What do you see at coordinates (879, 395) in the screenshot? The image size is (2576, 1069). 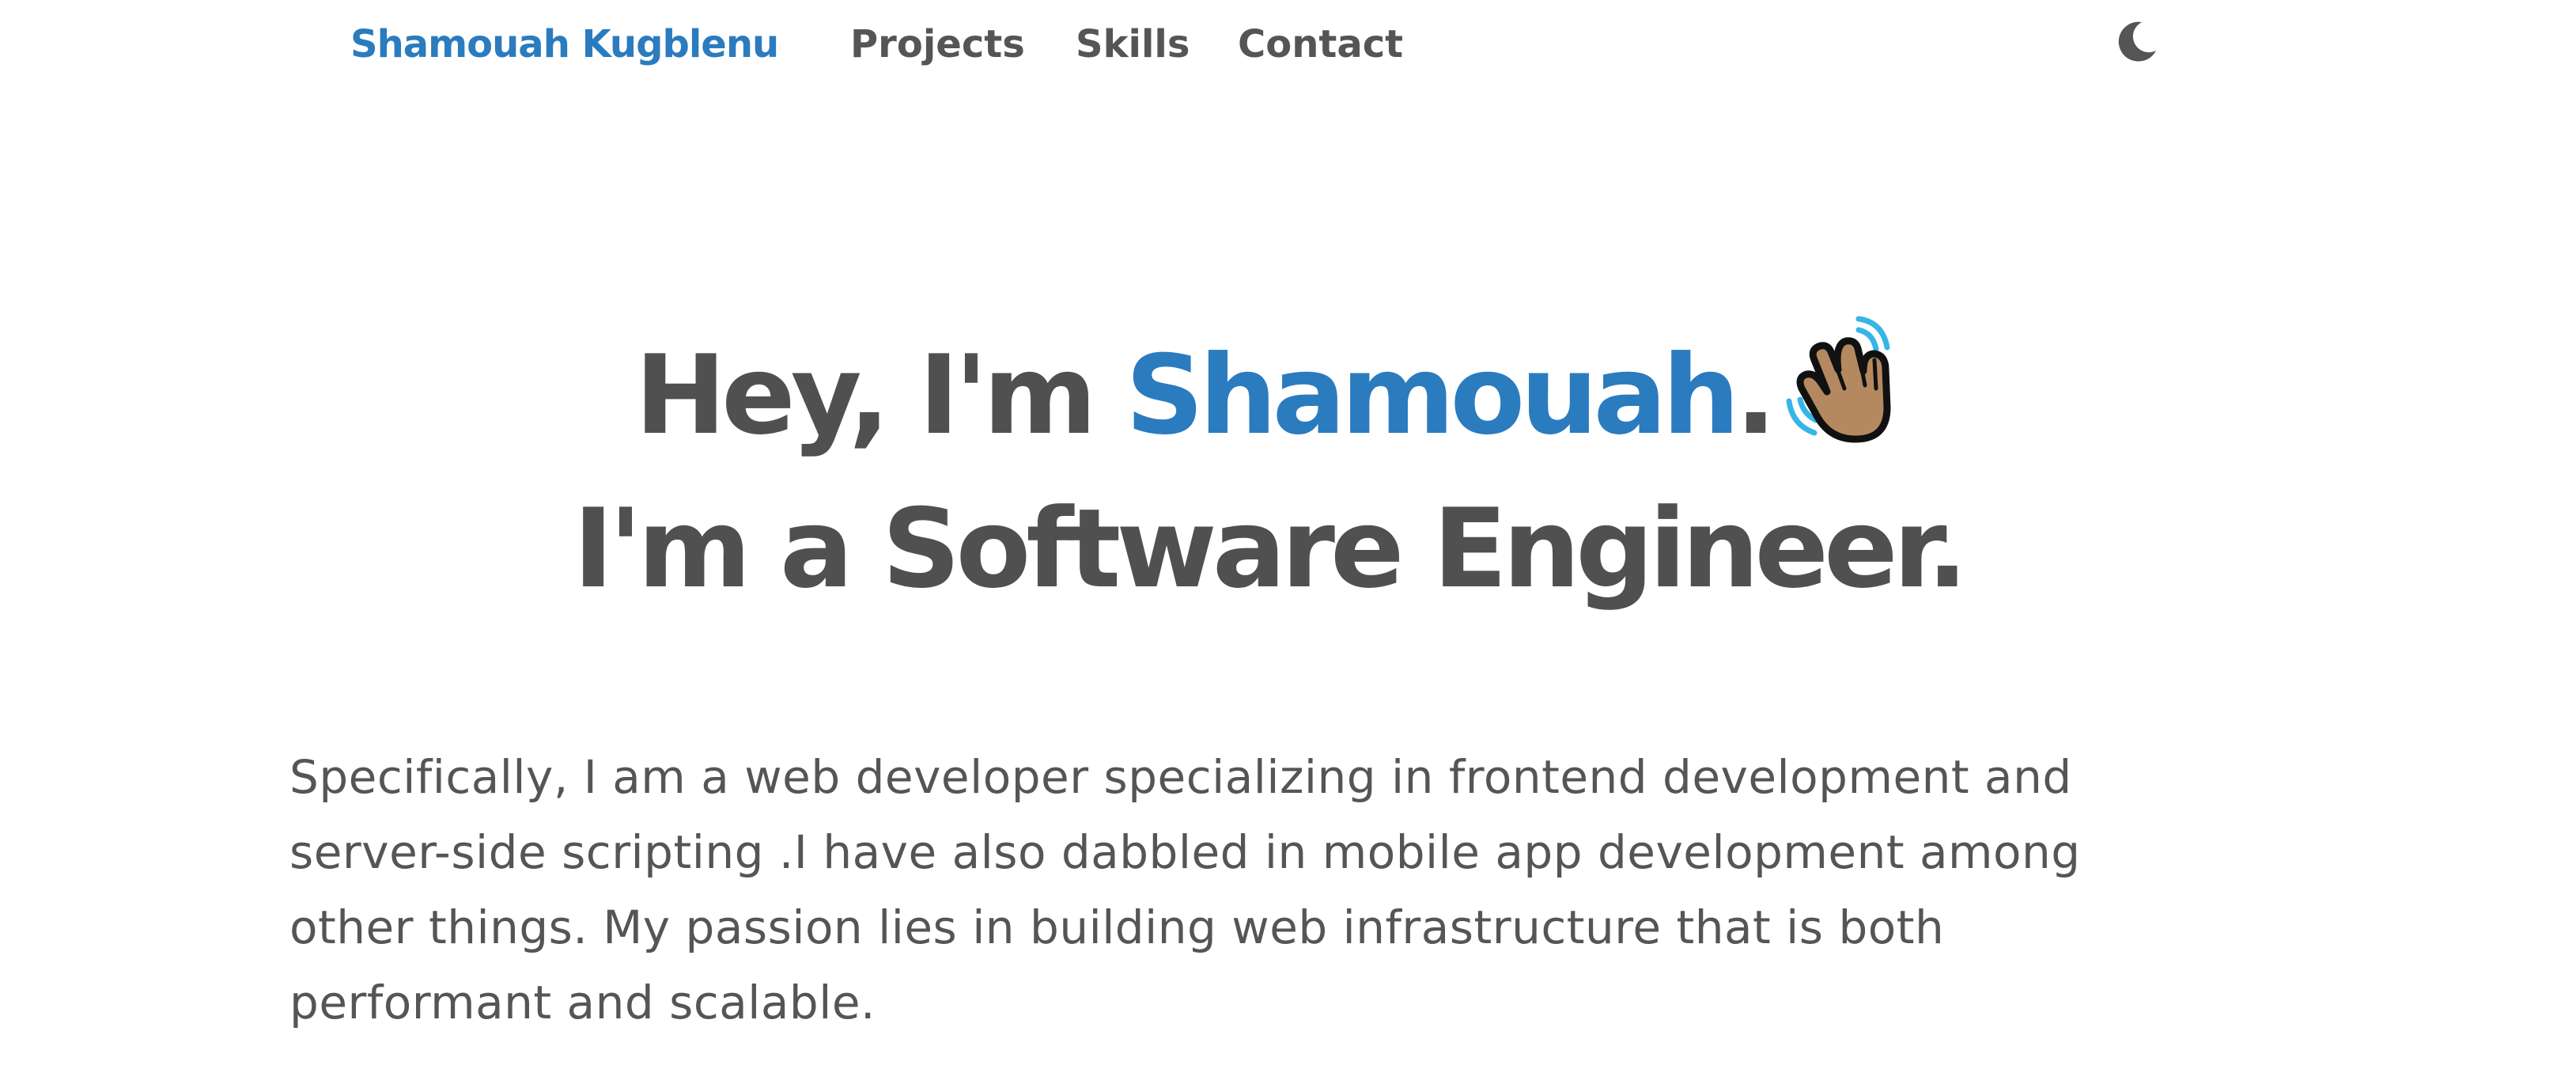 I see `hero-greeting: Hey, I'm` at bounding box center [879, 395].